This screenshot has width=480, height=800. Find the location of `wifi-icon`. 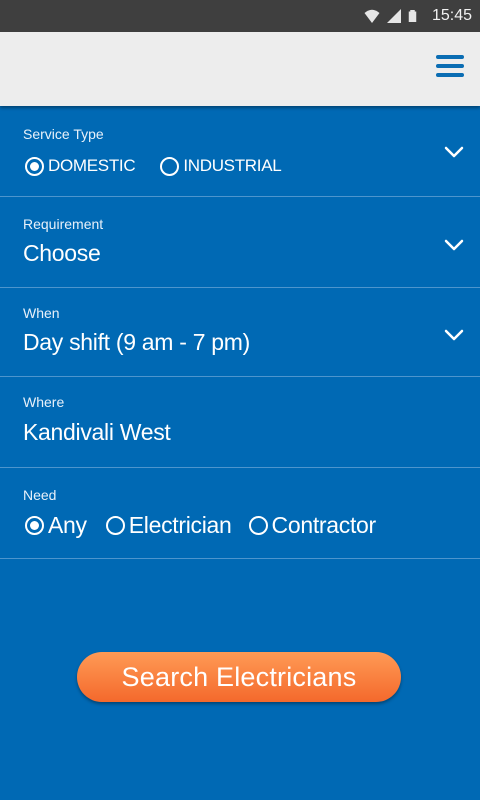

wifi-icon is located at coordinates (372, 16).